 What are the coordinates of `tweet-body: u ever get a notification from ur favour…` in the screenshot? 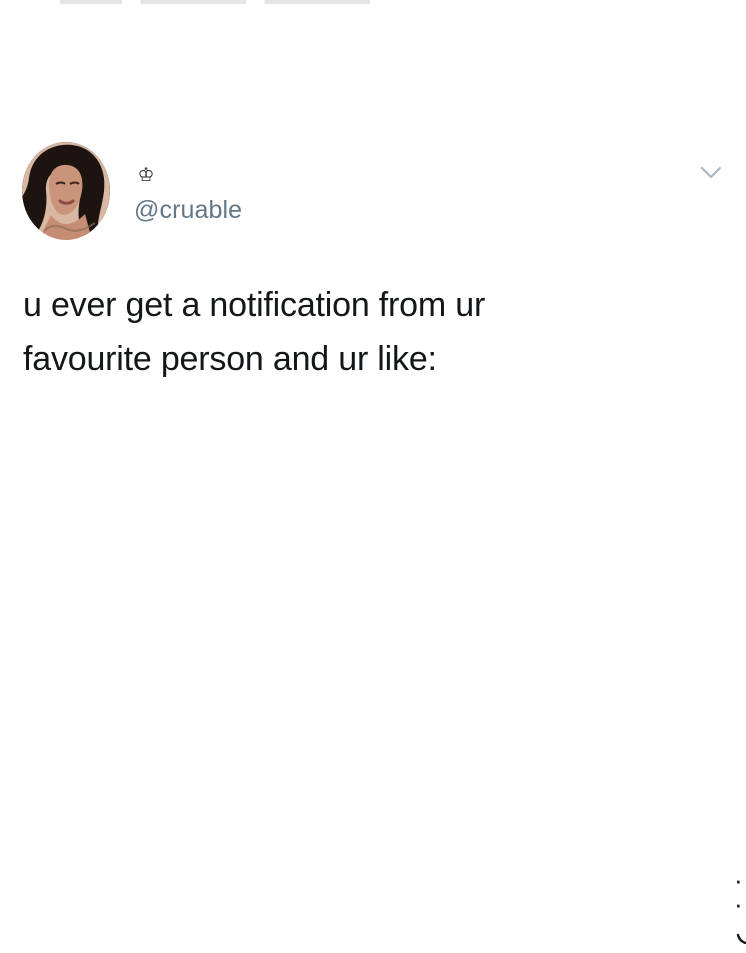 It's located at (343, 332).